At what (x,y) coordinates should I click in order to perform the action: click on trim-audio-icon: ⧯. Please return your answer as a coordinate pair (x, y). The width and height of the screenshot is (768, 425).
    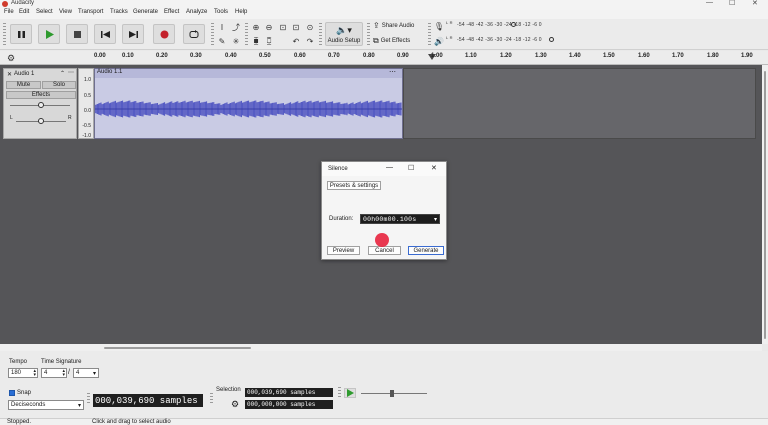
    Looking at the image, I should click on (256, 41).